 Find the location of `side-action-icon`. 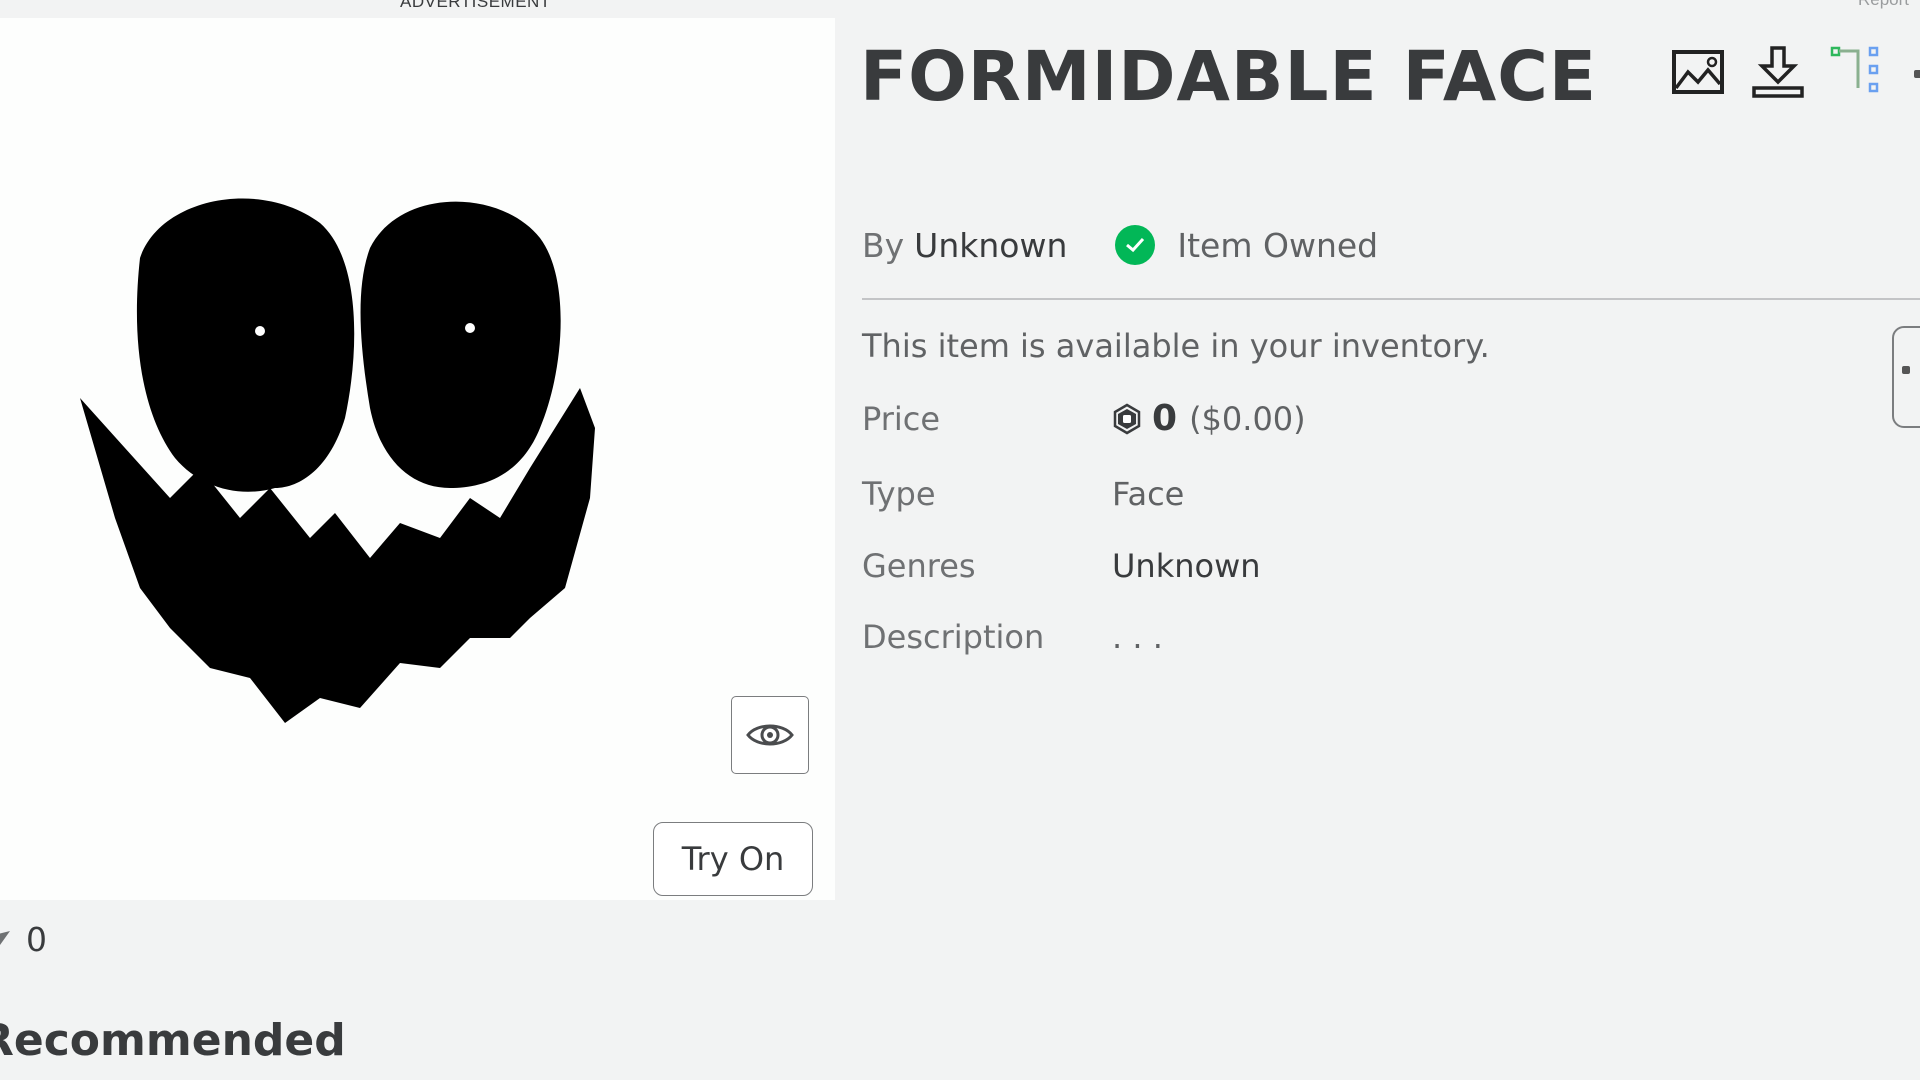

side-action-icon is located at coordinates (1906, 370).